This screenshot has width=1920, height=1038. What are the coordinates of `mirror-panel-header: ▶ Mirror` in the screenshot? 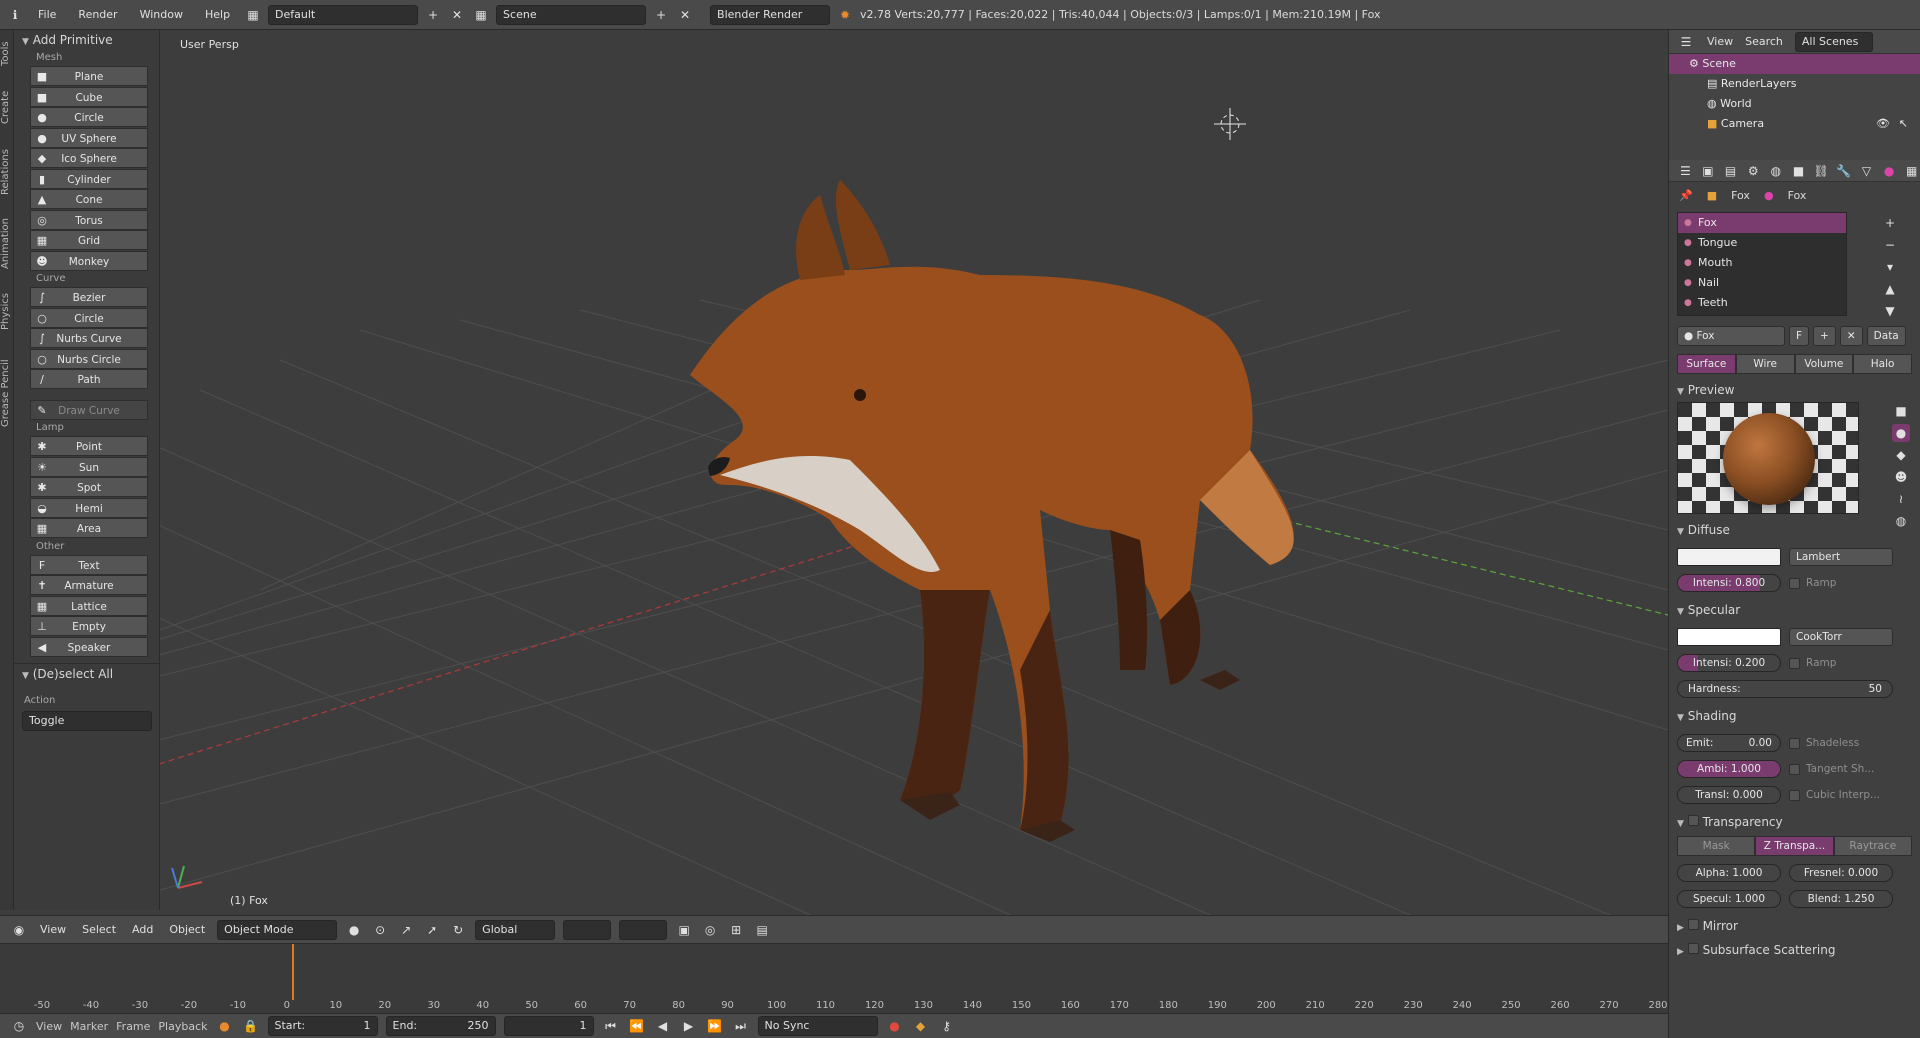 It's located at (1794, 926).